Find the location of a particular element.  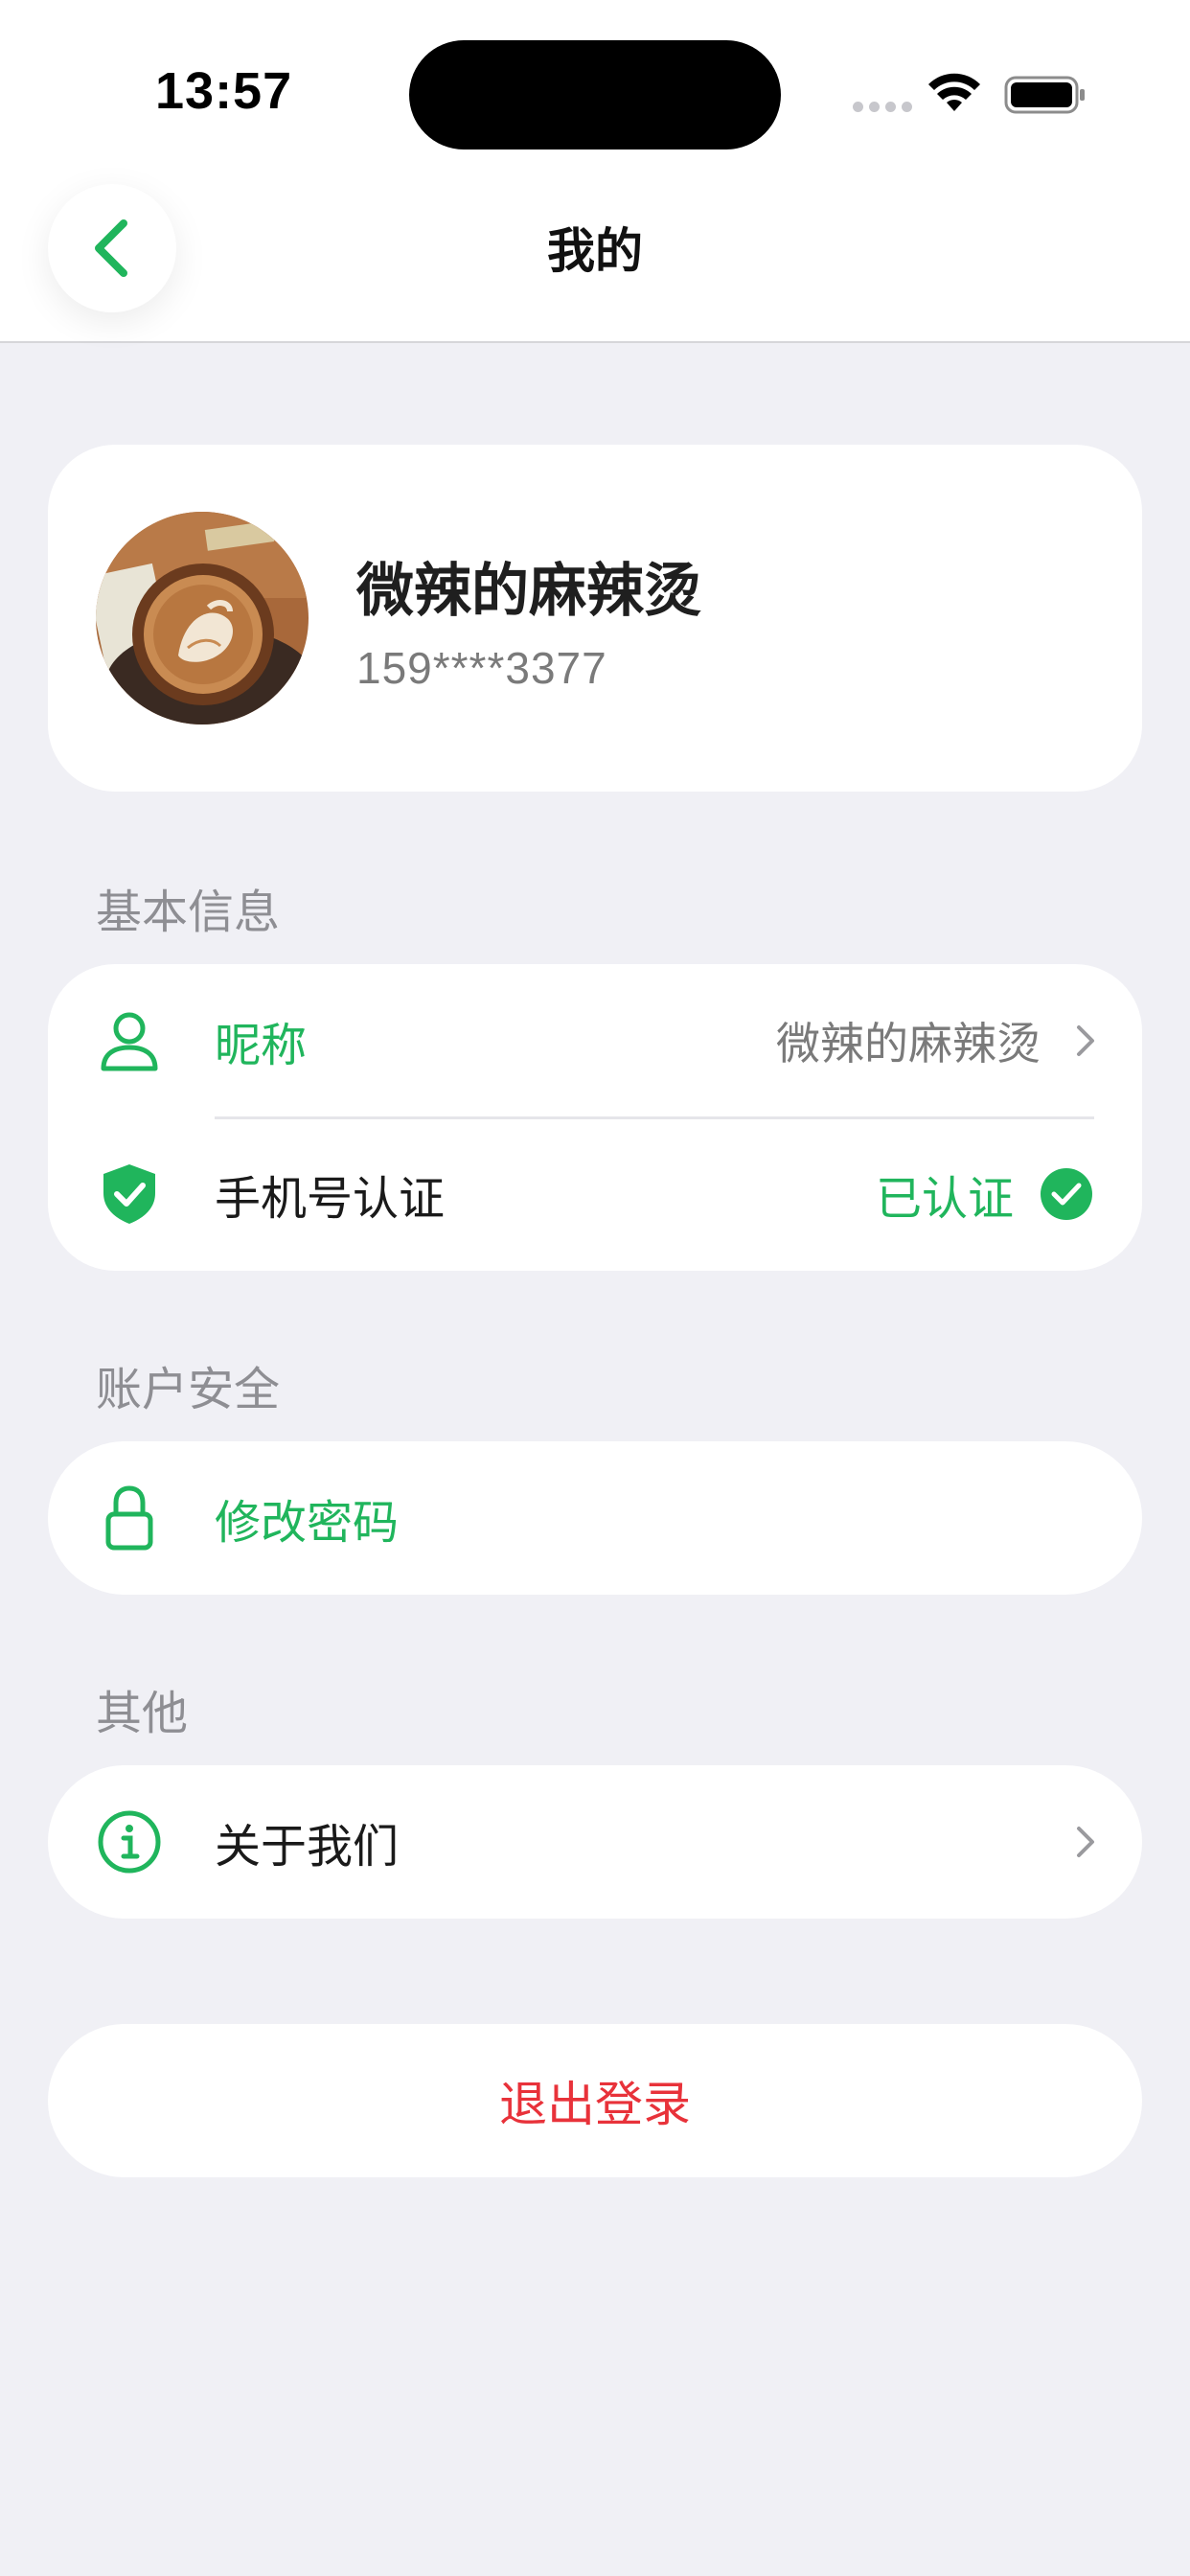

page-title: 我的 is located at coordinates (595, 251).